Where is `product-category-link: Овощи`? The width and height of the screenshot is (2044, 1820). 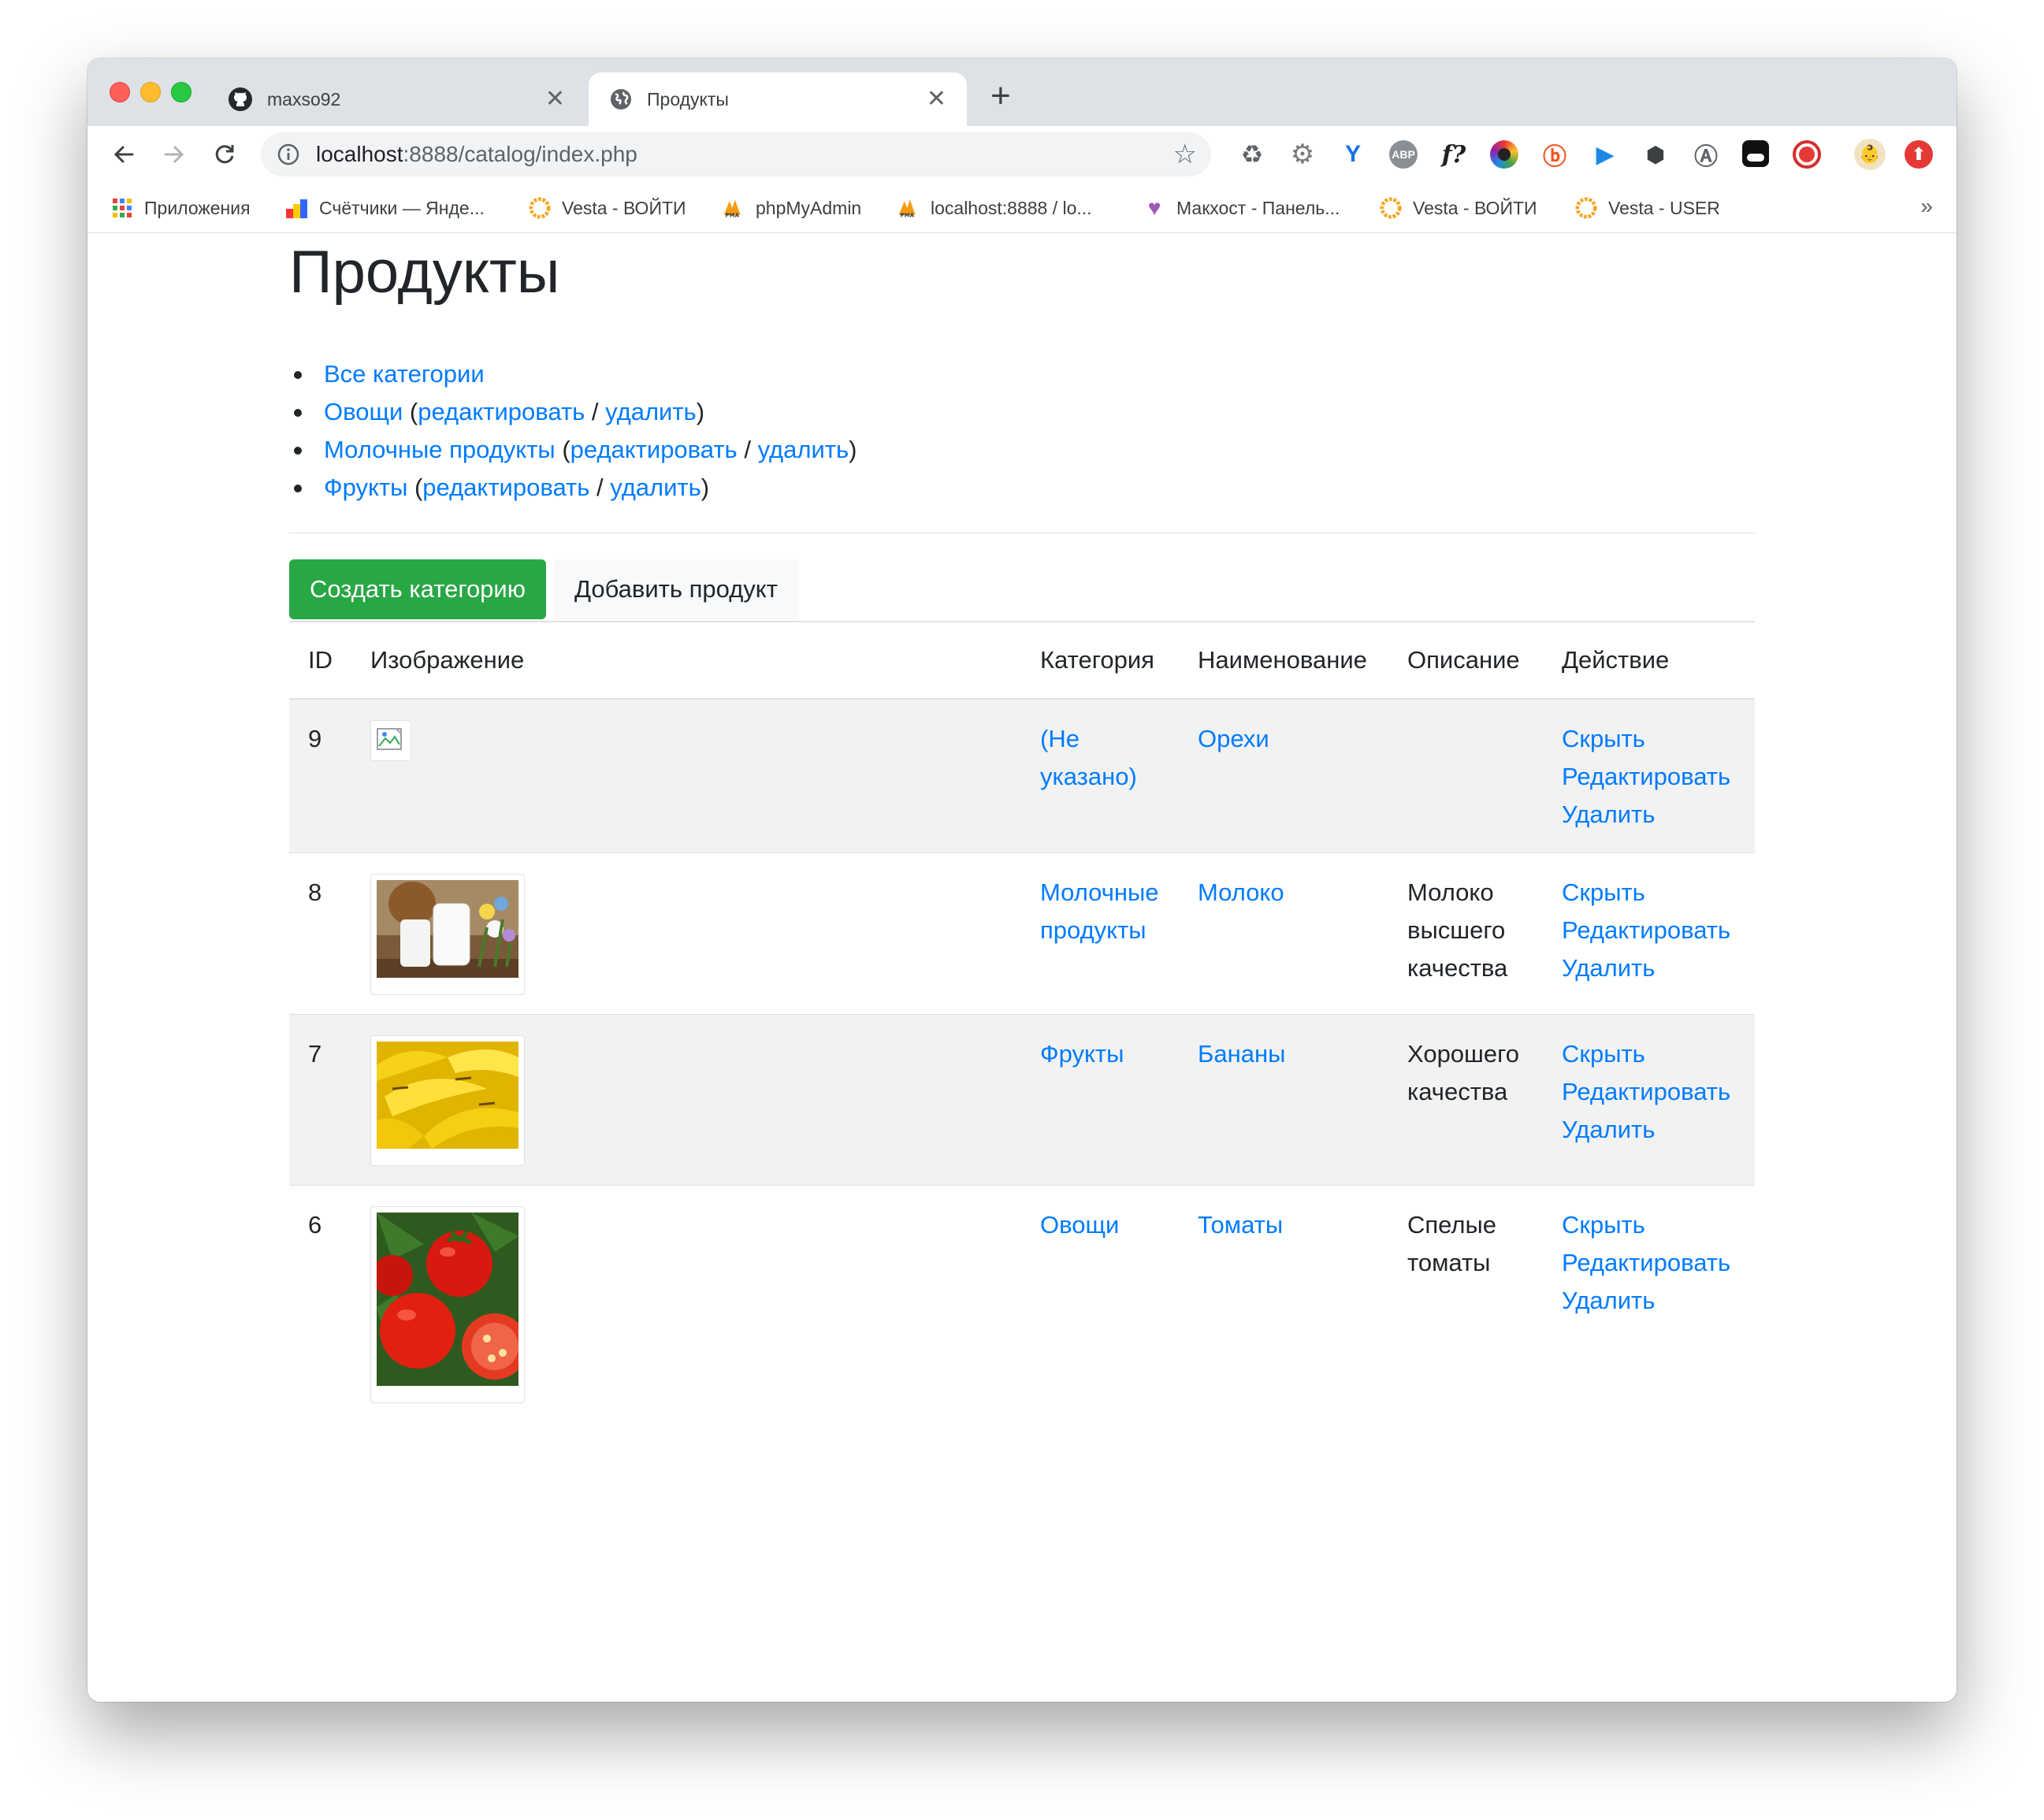 product-category-link: Овощи is located at coordinates (1079, 1225).